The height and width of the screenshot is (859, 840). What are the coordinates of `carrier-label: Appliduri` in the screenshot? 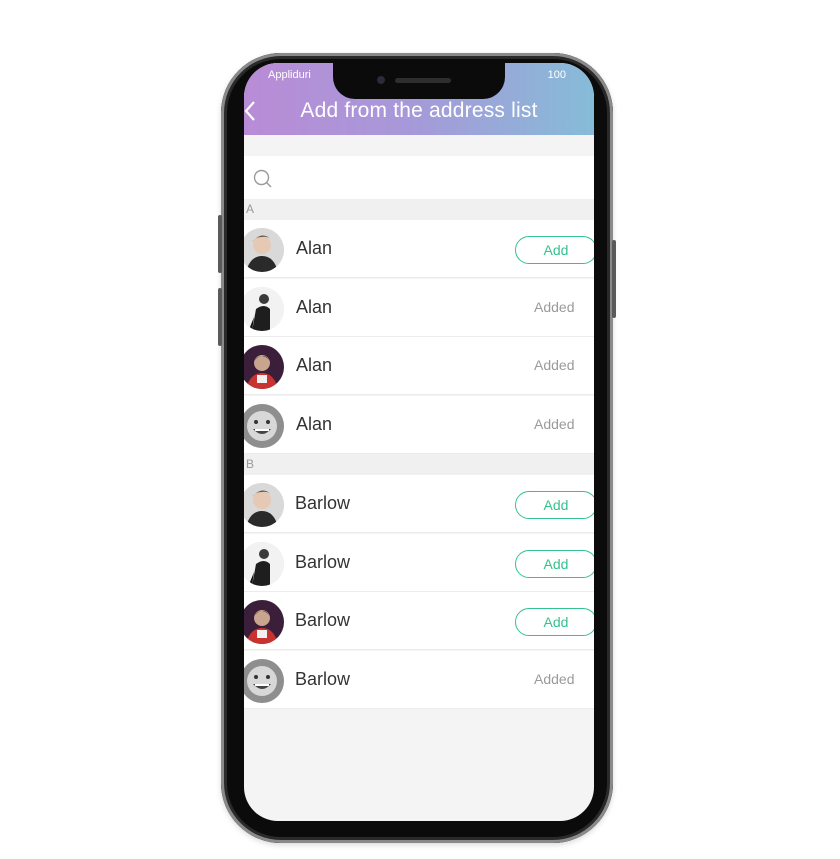 It's located at (289, 75).